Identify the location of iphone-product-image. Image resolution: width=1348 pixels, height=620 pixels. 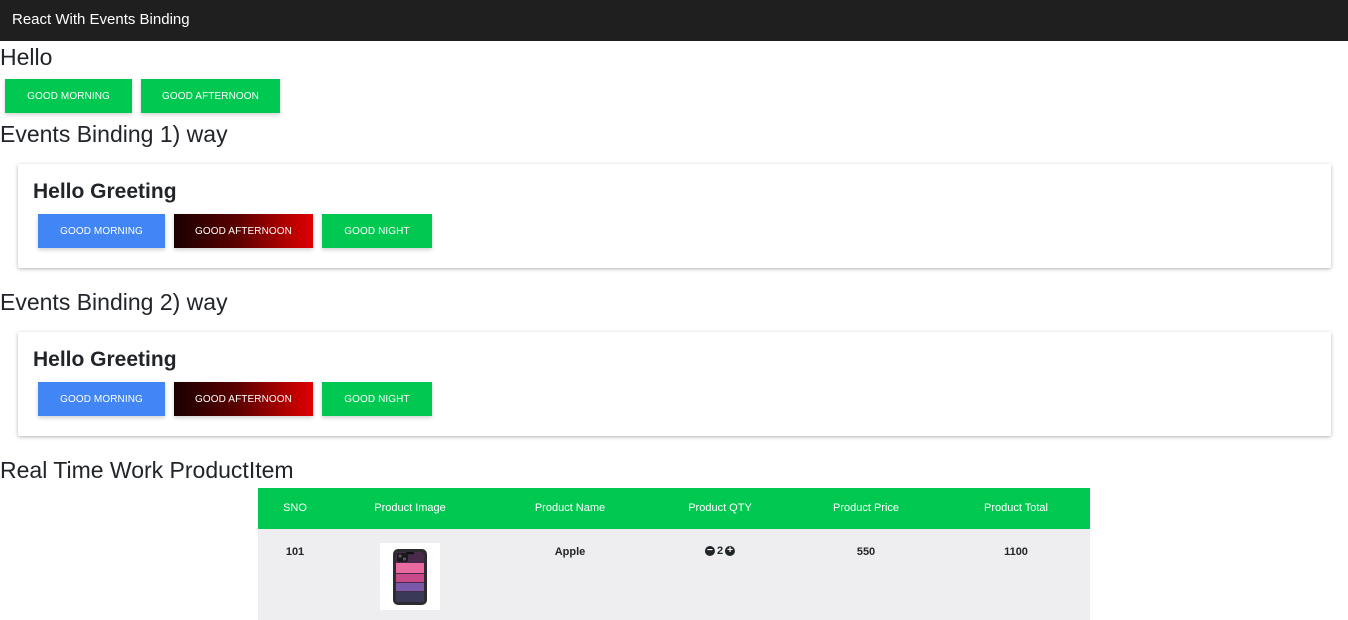
(410, 576).